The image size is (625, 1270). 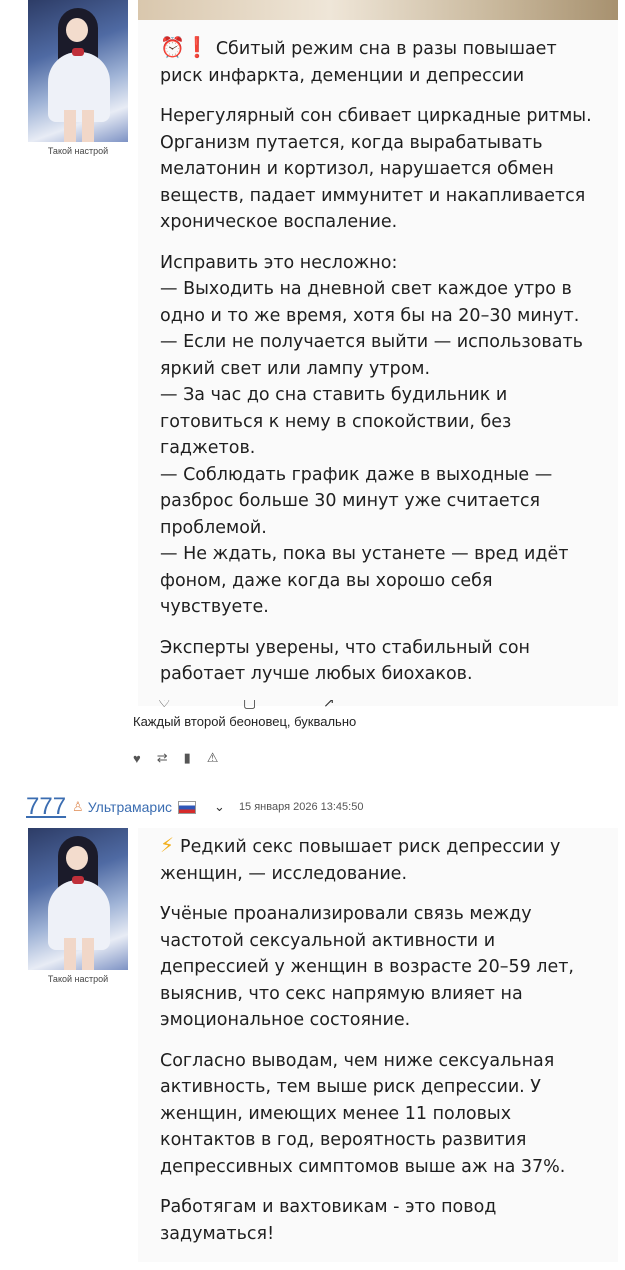 I want to click on heart-outline-icon: ♡, so click(x=164, y=705).